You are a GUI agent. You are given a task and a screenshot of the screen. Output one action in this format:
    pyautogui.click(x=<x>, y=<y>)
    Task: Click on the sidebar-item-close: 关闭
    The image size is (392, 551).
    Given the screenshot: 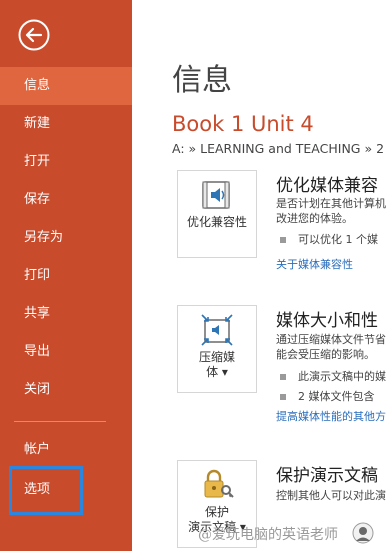 What is the action you would take?
    pyautogui.click(x=66, y=390)
    